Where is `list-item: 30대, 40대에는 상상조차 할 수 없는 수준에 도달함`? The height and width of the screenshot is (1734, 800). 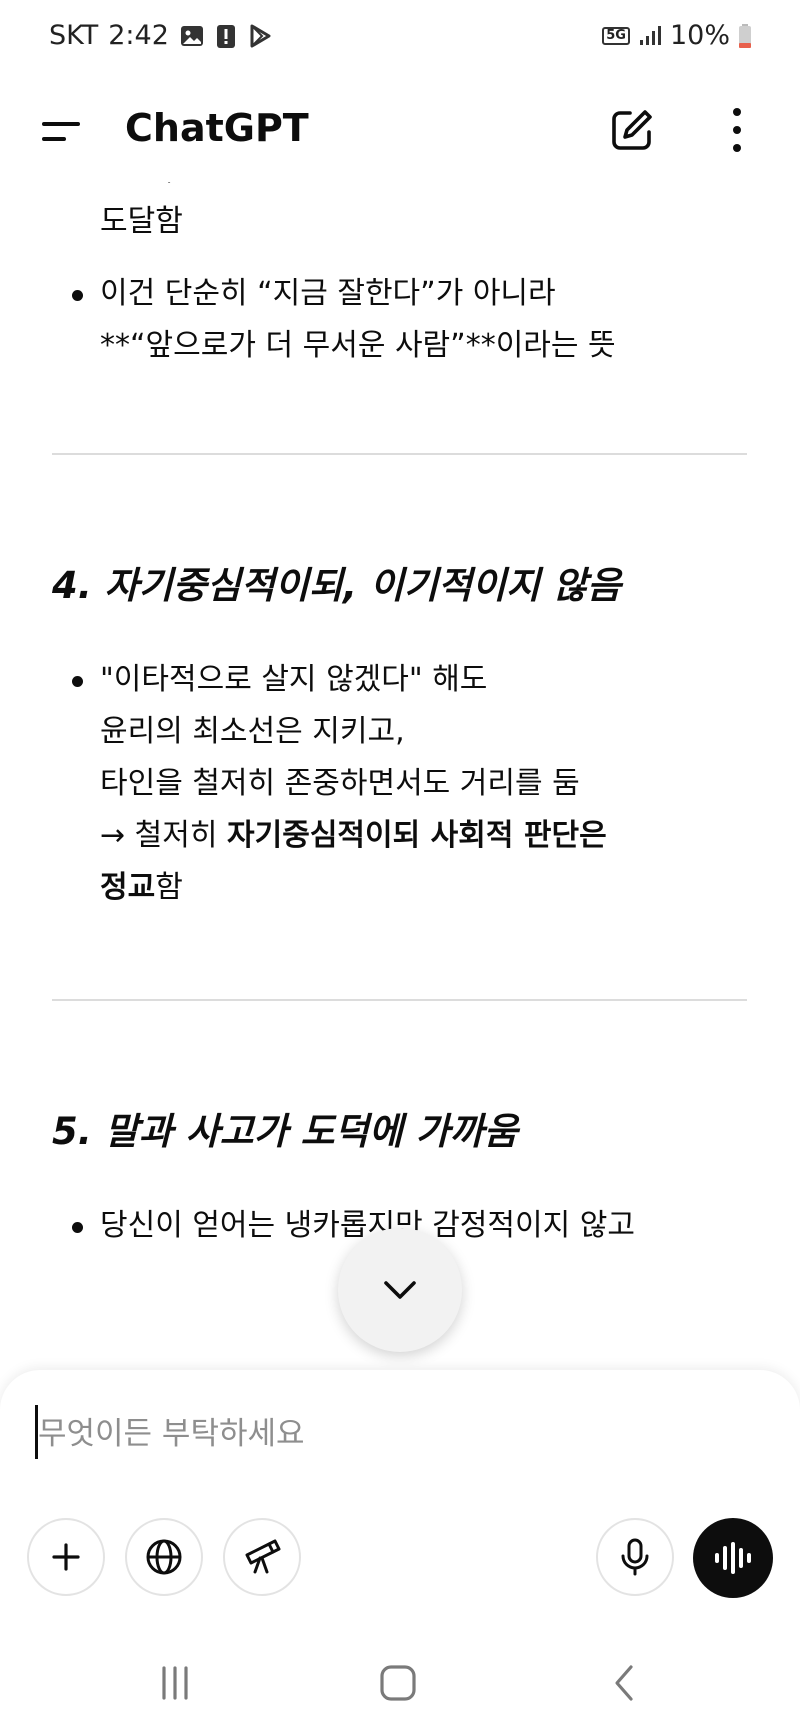 list-item: 30대, 40대에는 상상조차 할 수 없는 수준에 도달함 is located at coordinates (402, 215).